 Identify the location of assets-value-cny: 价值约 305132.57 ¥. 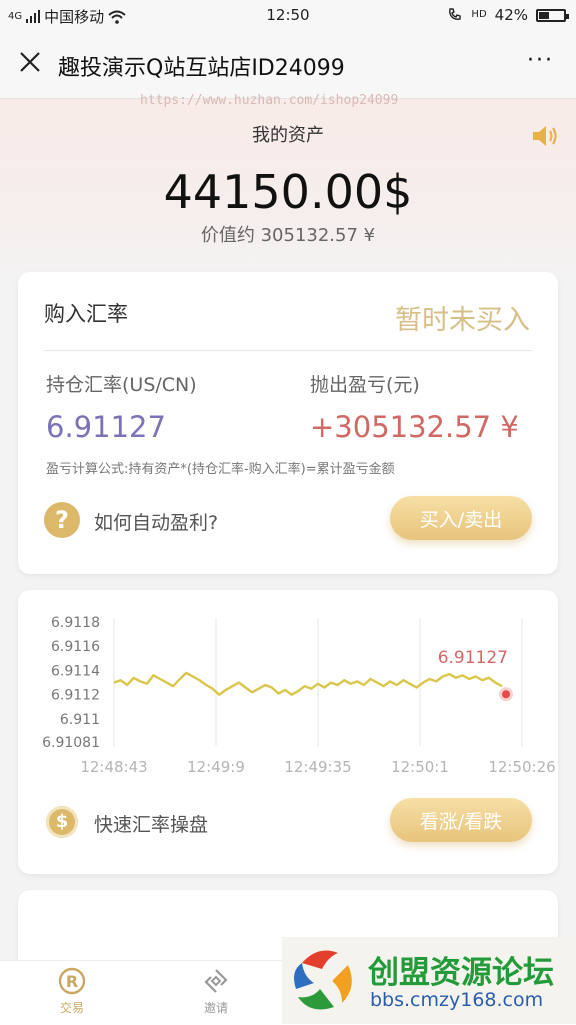
(288, 235).